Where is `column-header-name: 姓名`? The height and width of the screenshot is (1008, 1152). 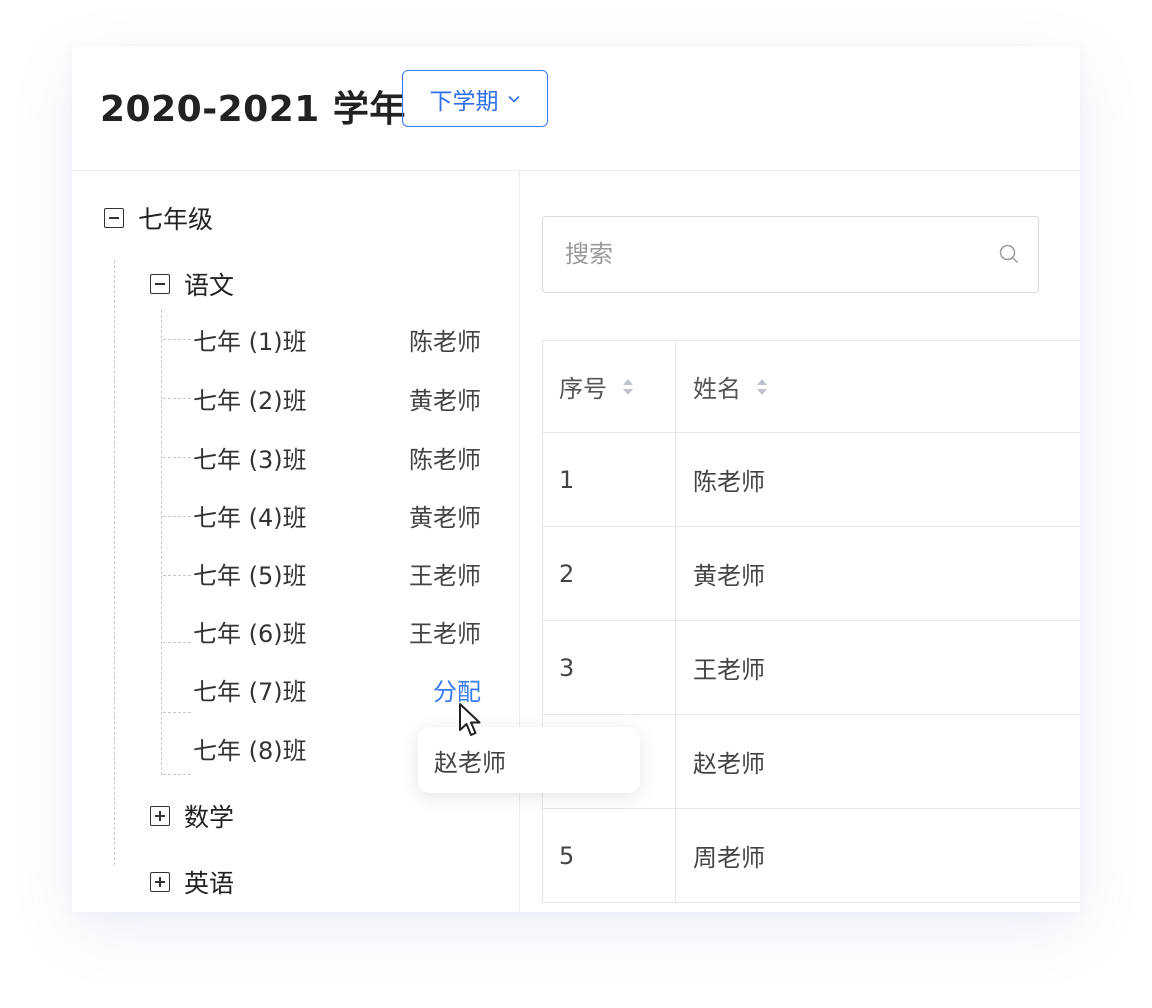
column-header-name: 姓名 is located at coordinates (878, 386).